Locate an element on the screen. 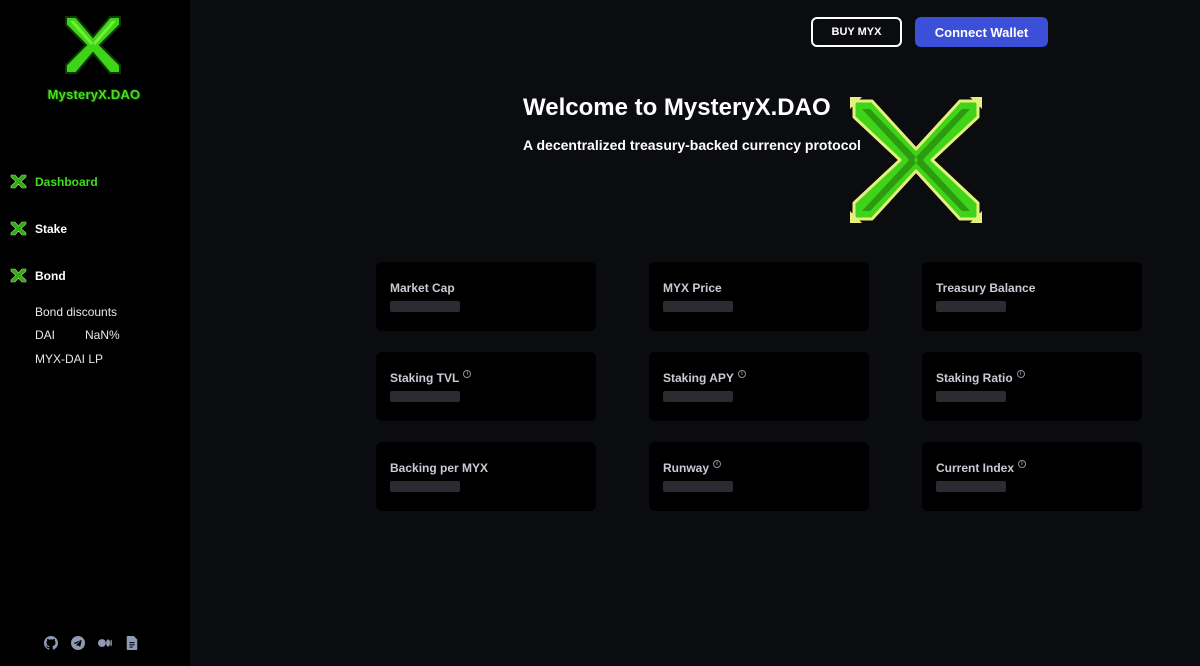 The width and height of the screenshot is (1200, 666). metric-label: Treasury Balance is located at coordinates (985, 288).